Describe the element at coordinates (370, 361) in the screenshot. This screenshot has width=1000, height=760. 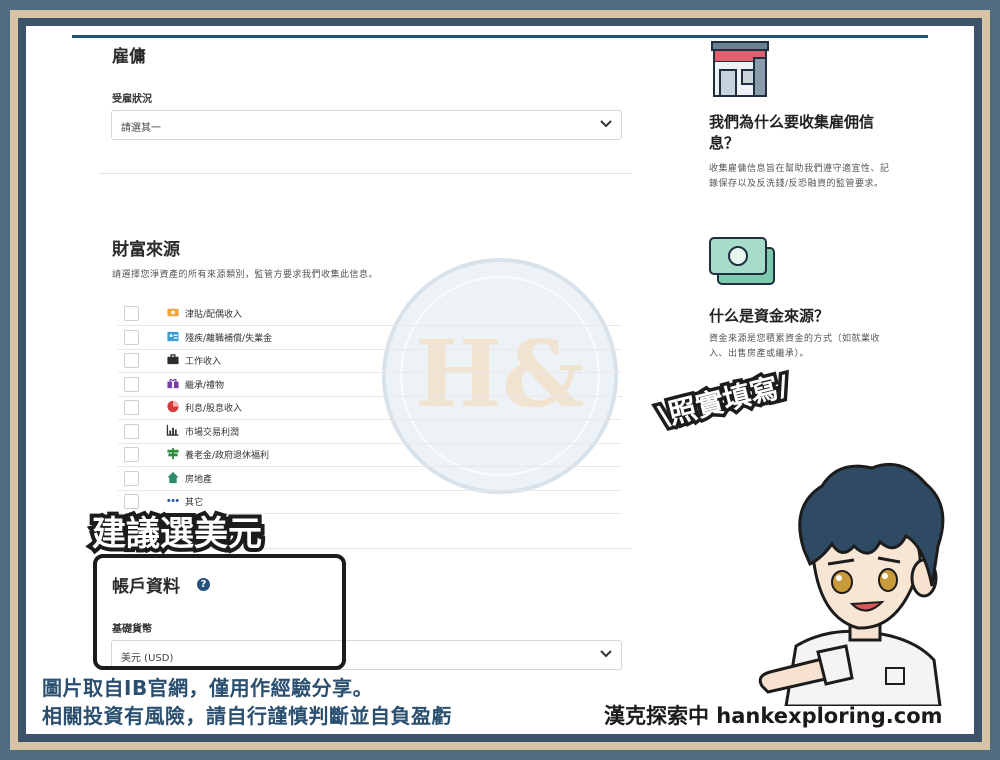
I see `wealth-source-row: 工作收入` at that location.